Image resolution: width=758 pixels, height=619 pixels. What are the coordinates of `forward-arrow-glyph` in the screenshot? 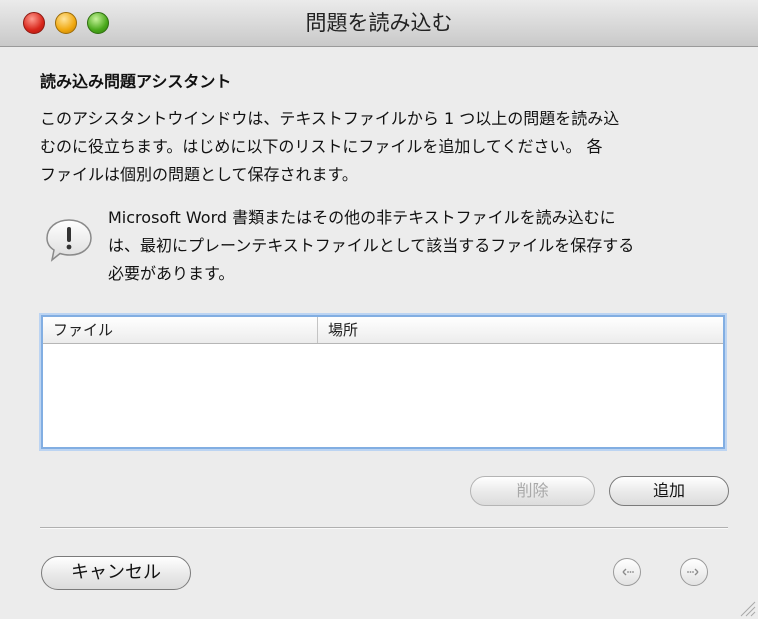 It's located at (693, 572).